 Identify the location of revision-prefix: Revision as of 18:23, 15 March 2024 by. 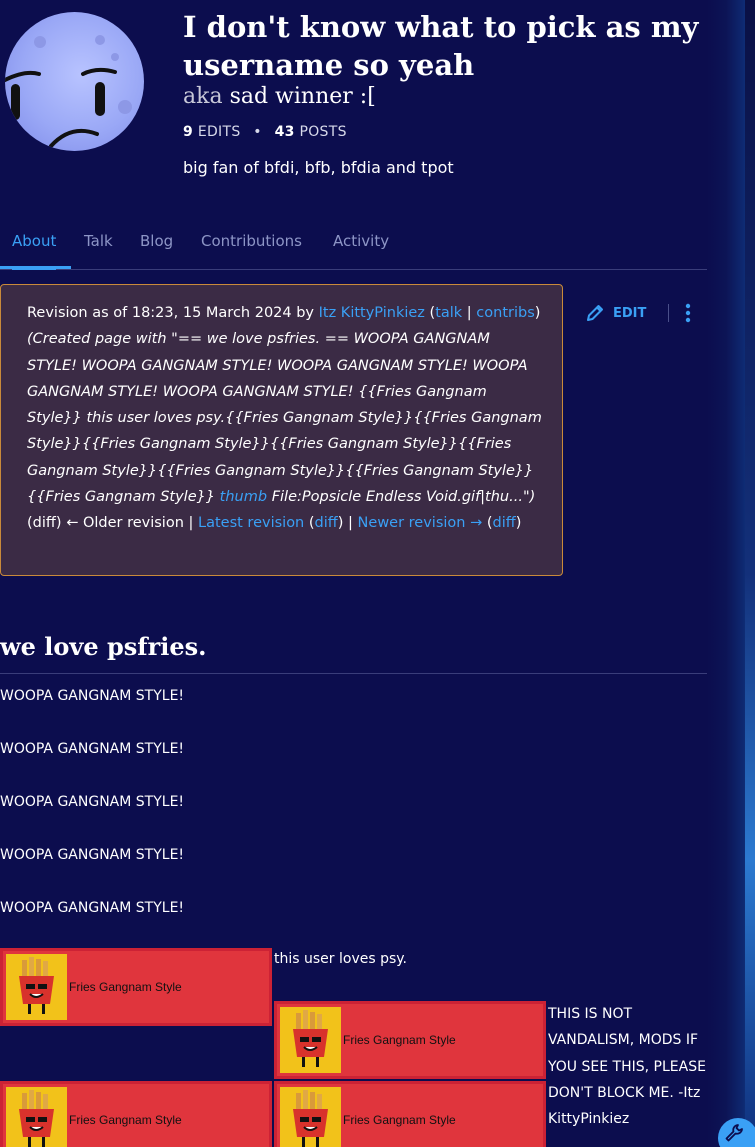
(171, 313).